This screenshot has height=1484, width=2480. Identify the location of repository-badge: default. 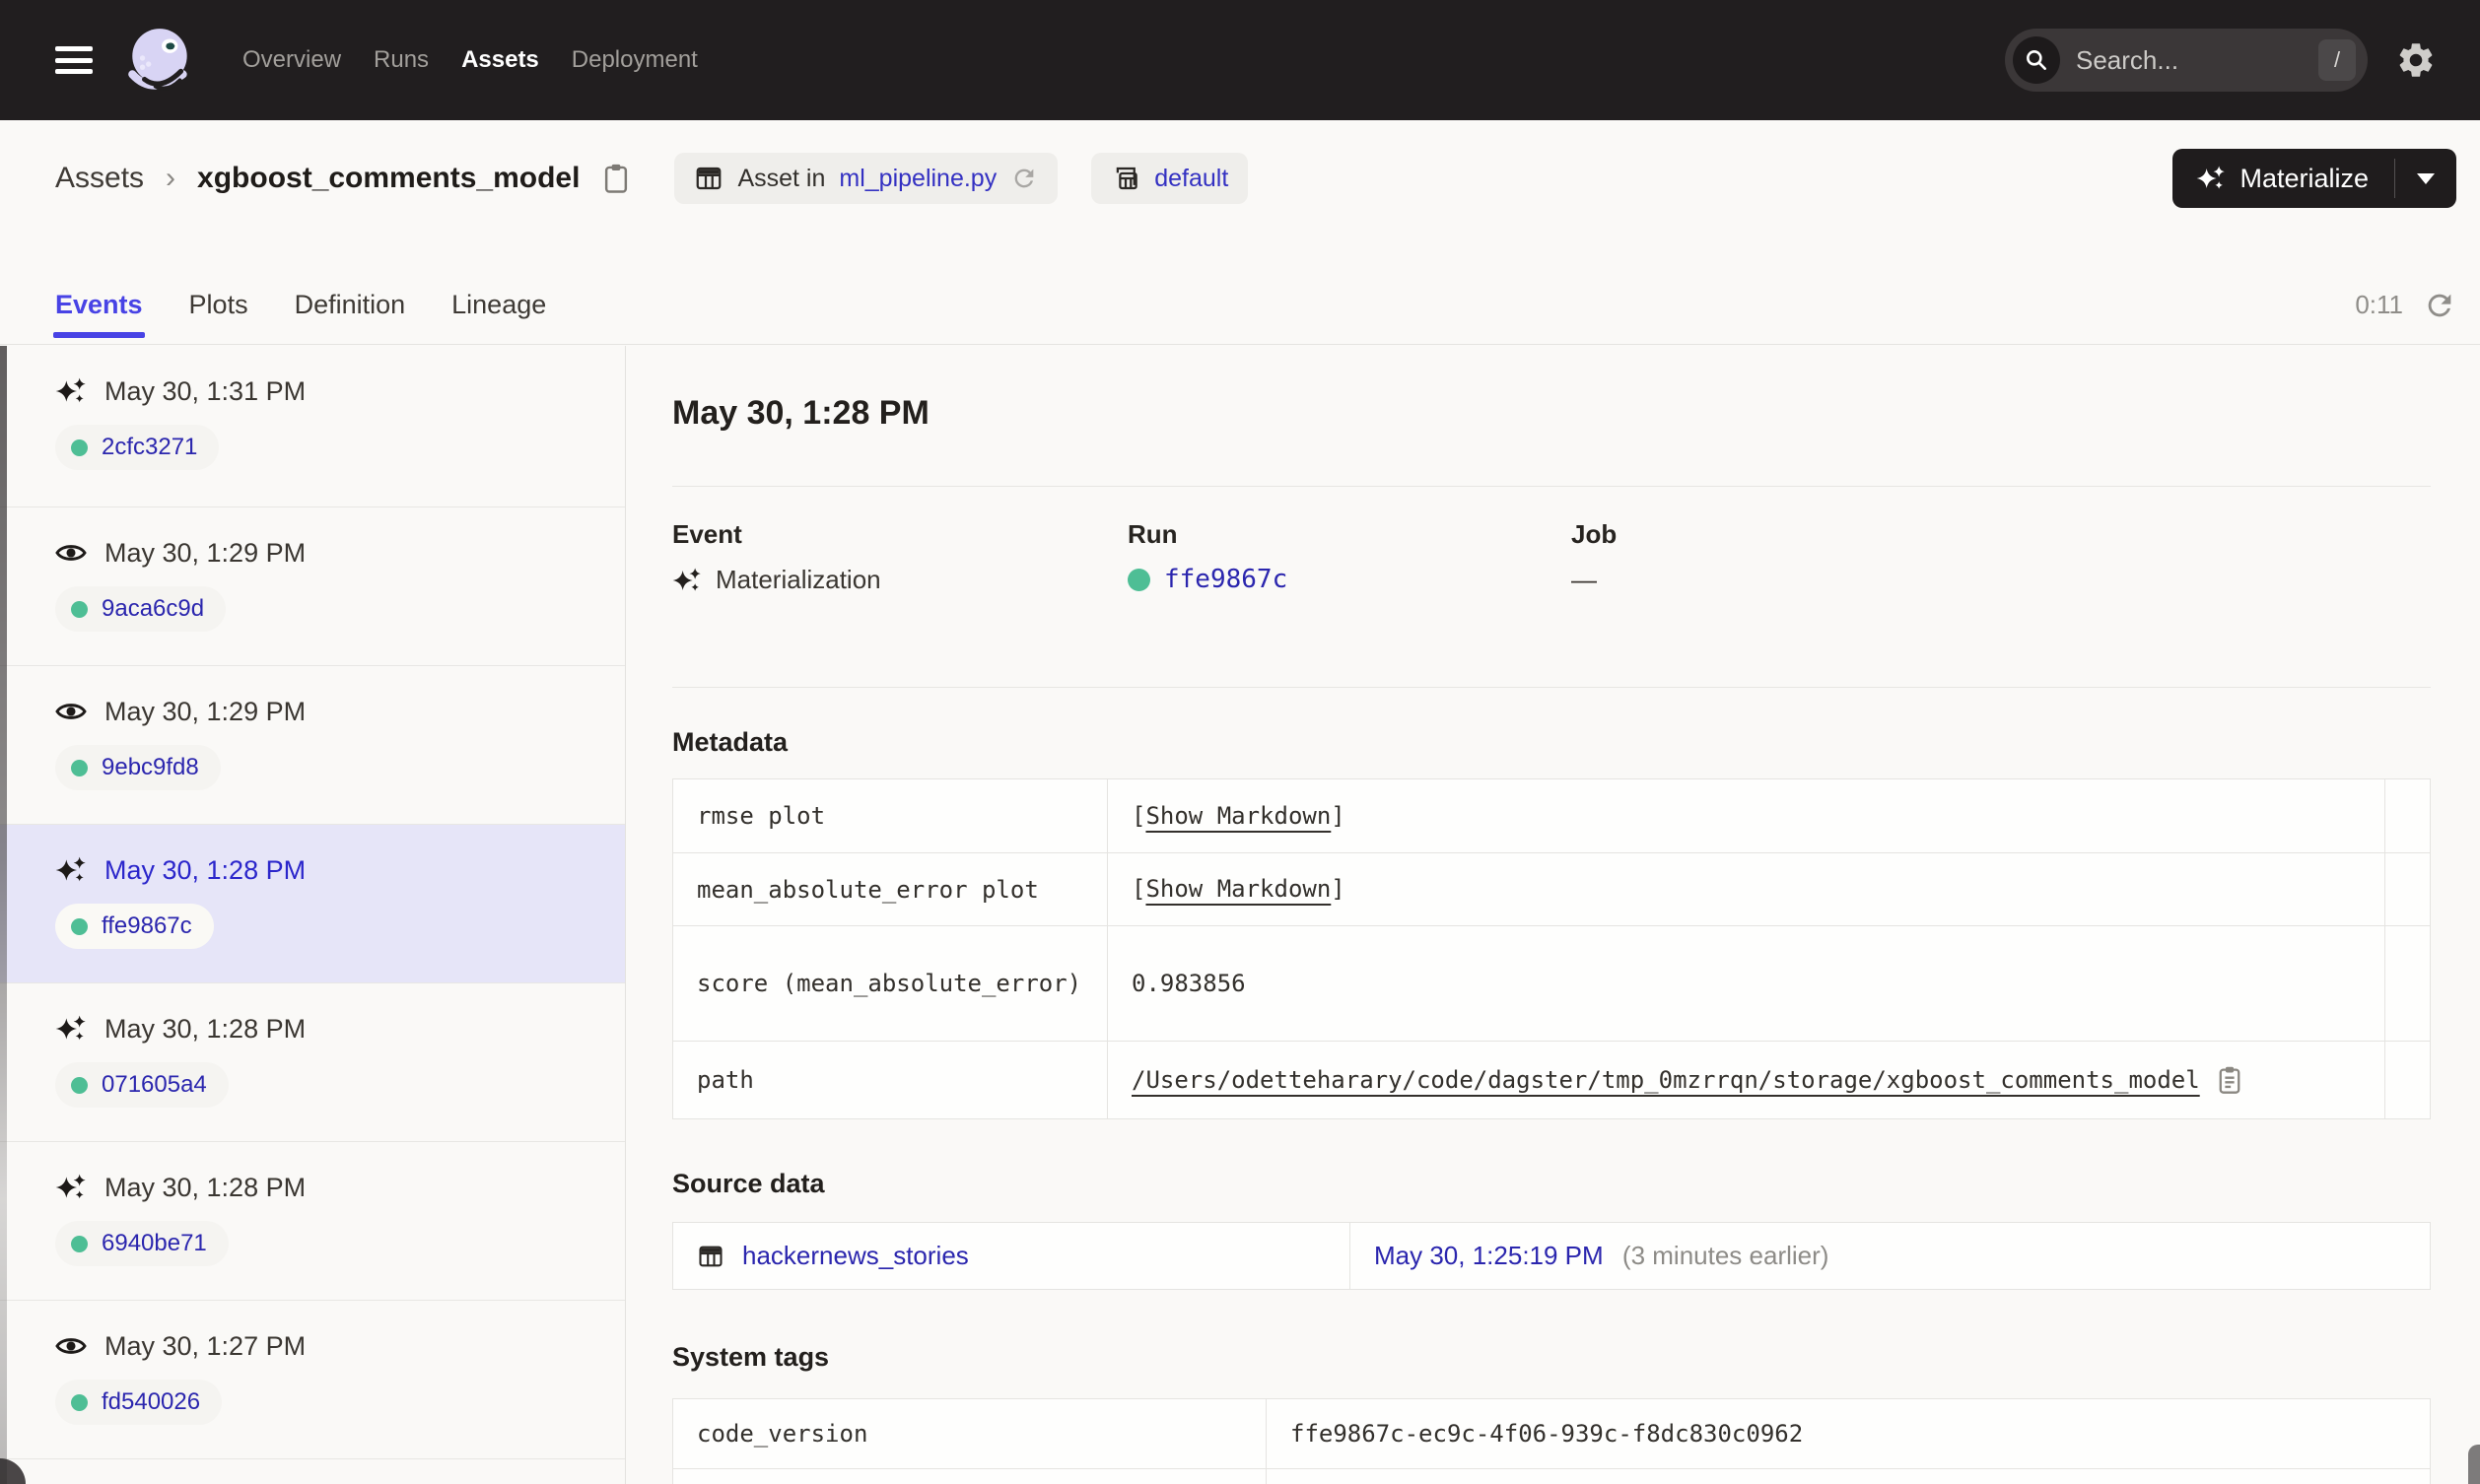
(1170, 178).